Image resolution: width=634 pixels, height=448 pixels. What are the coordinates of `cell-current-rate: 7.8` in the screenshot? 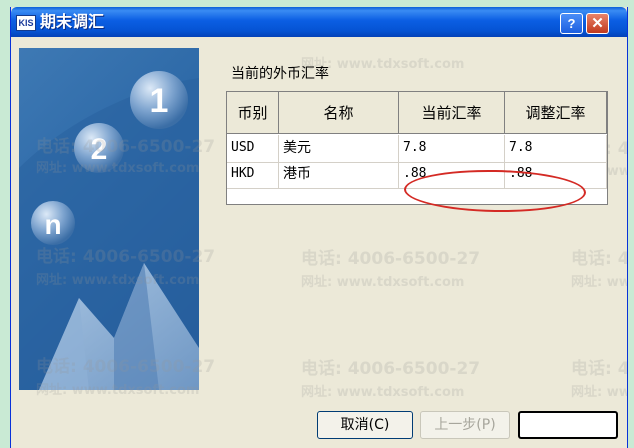 It's located at (452, 149).